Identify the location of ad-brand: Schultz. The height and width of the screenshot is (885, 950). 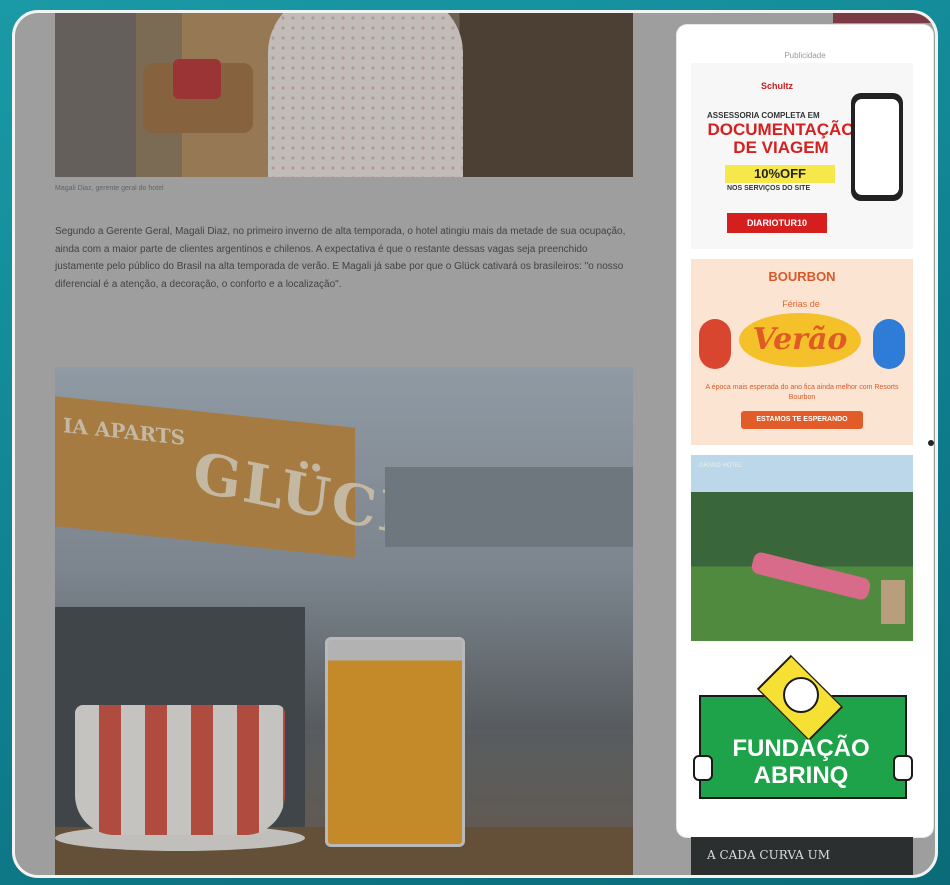
(777, 86).